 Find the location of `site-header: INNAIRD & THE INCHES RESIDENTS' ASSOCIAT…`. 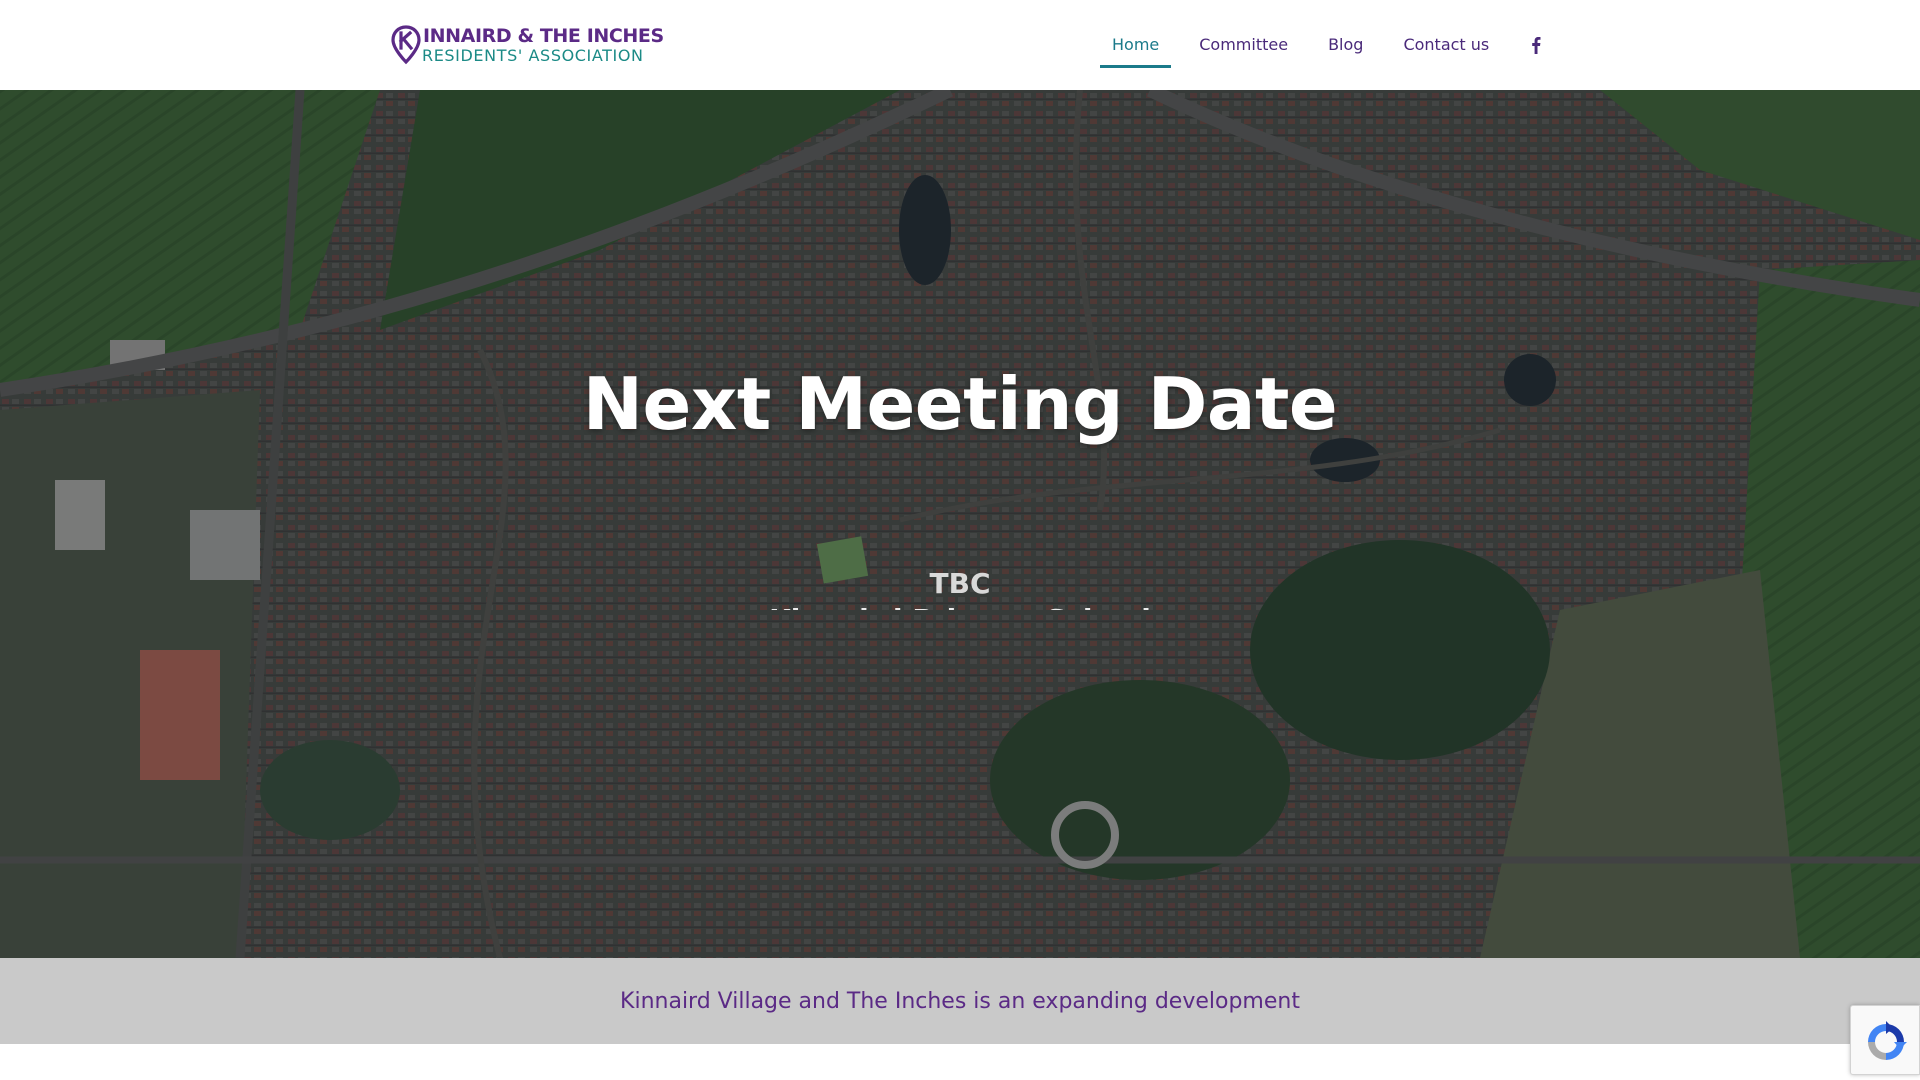

site-header: INNAIRD & THE INCHES RESIDENTS' ASSOCIAT… is located at coordinates (960, 45).